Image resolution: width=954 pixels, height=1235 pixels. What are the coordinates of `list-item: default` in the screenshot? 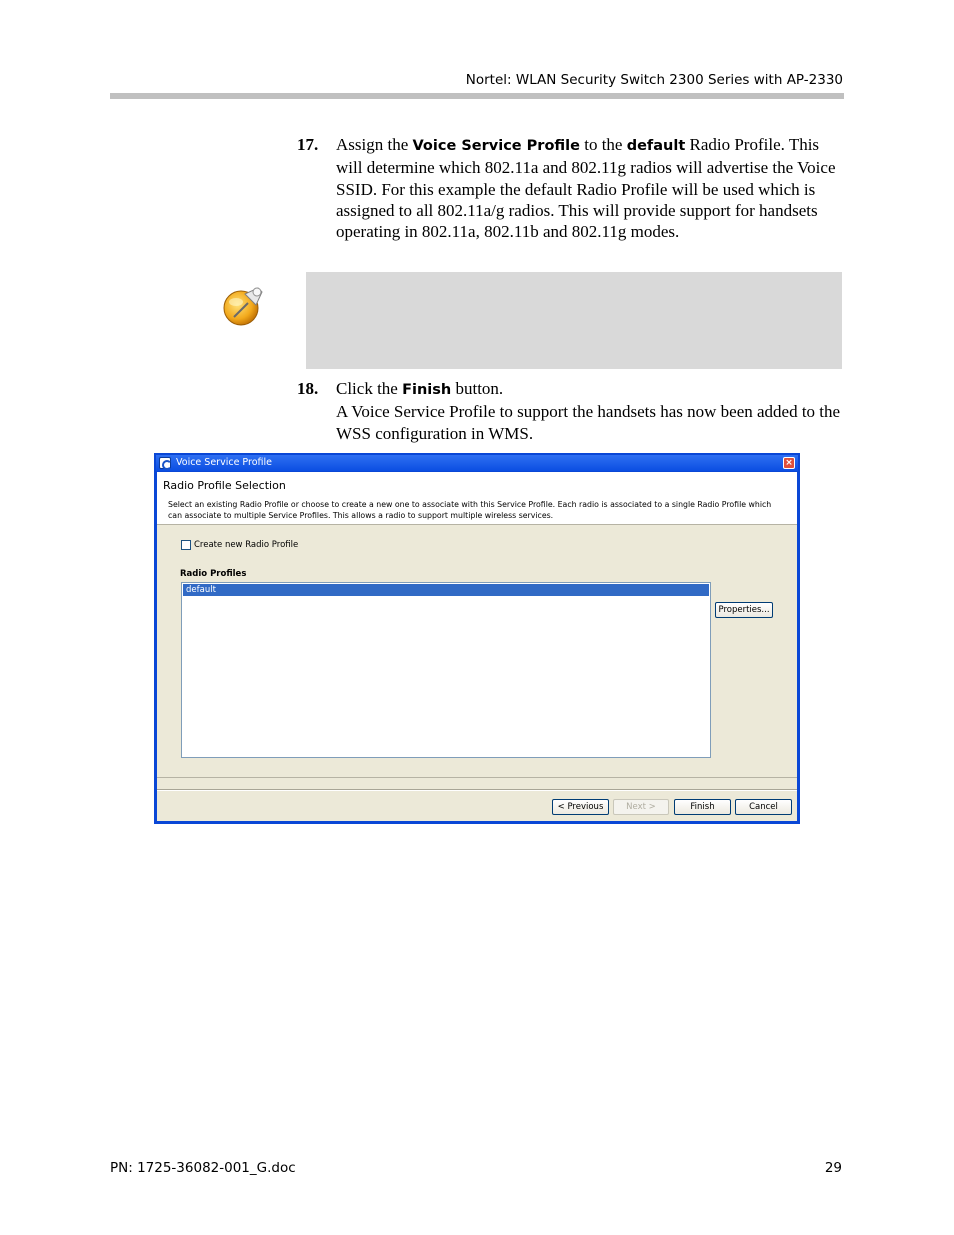 It's located at (446, 590).